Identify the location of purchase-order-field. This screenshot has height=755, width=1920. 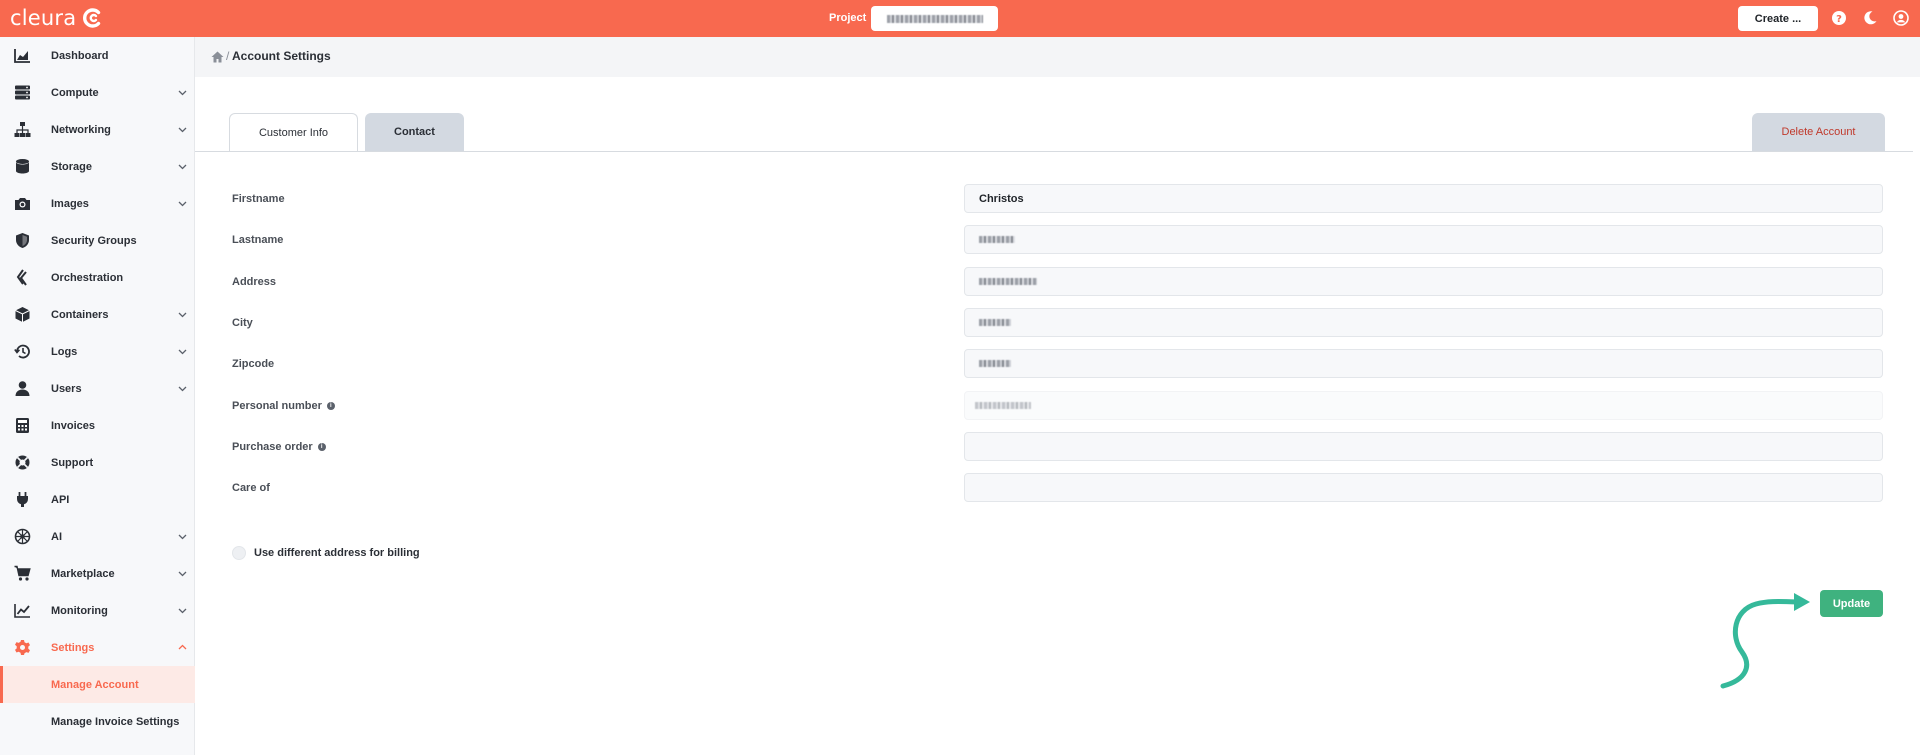
(1423, 446).